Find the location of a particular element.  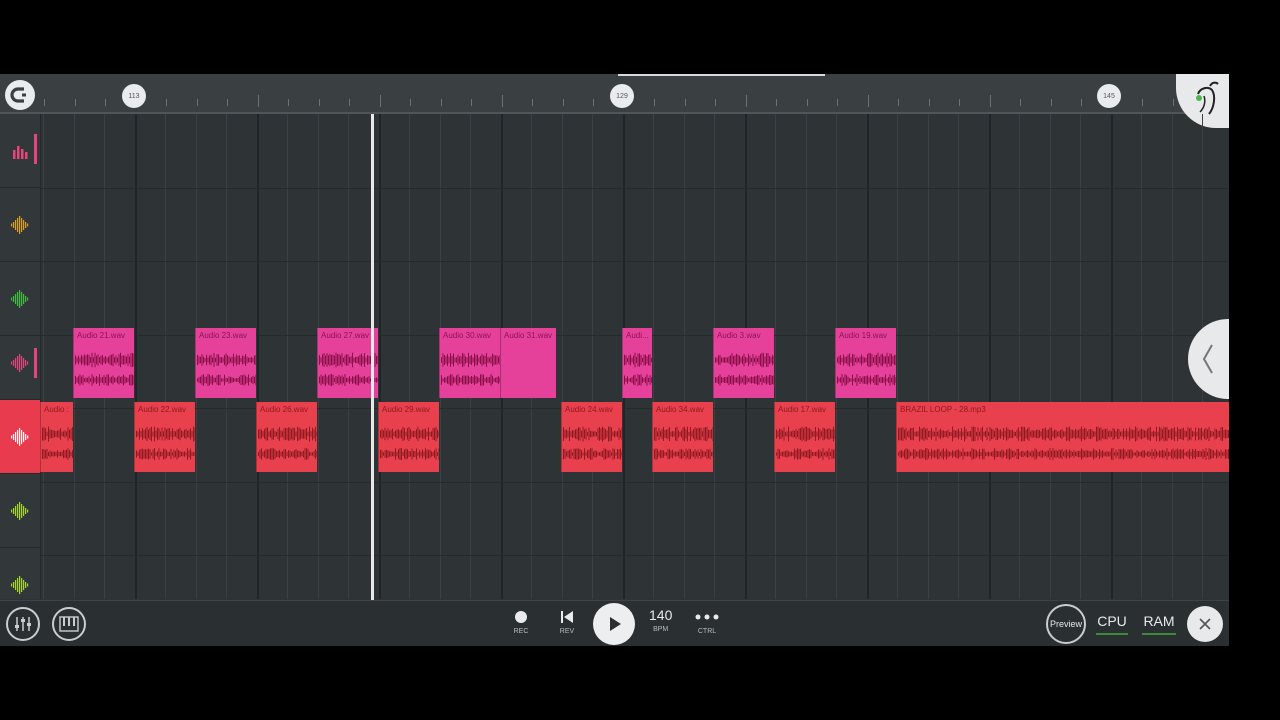

close-icon is located at coordinates (1205, 624).